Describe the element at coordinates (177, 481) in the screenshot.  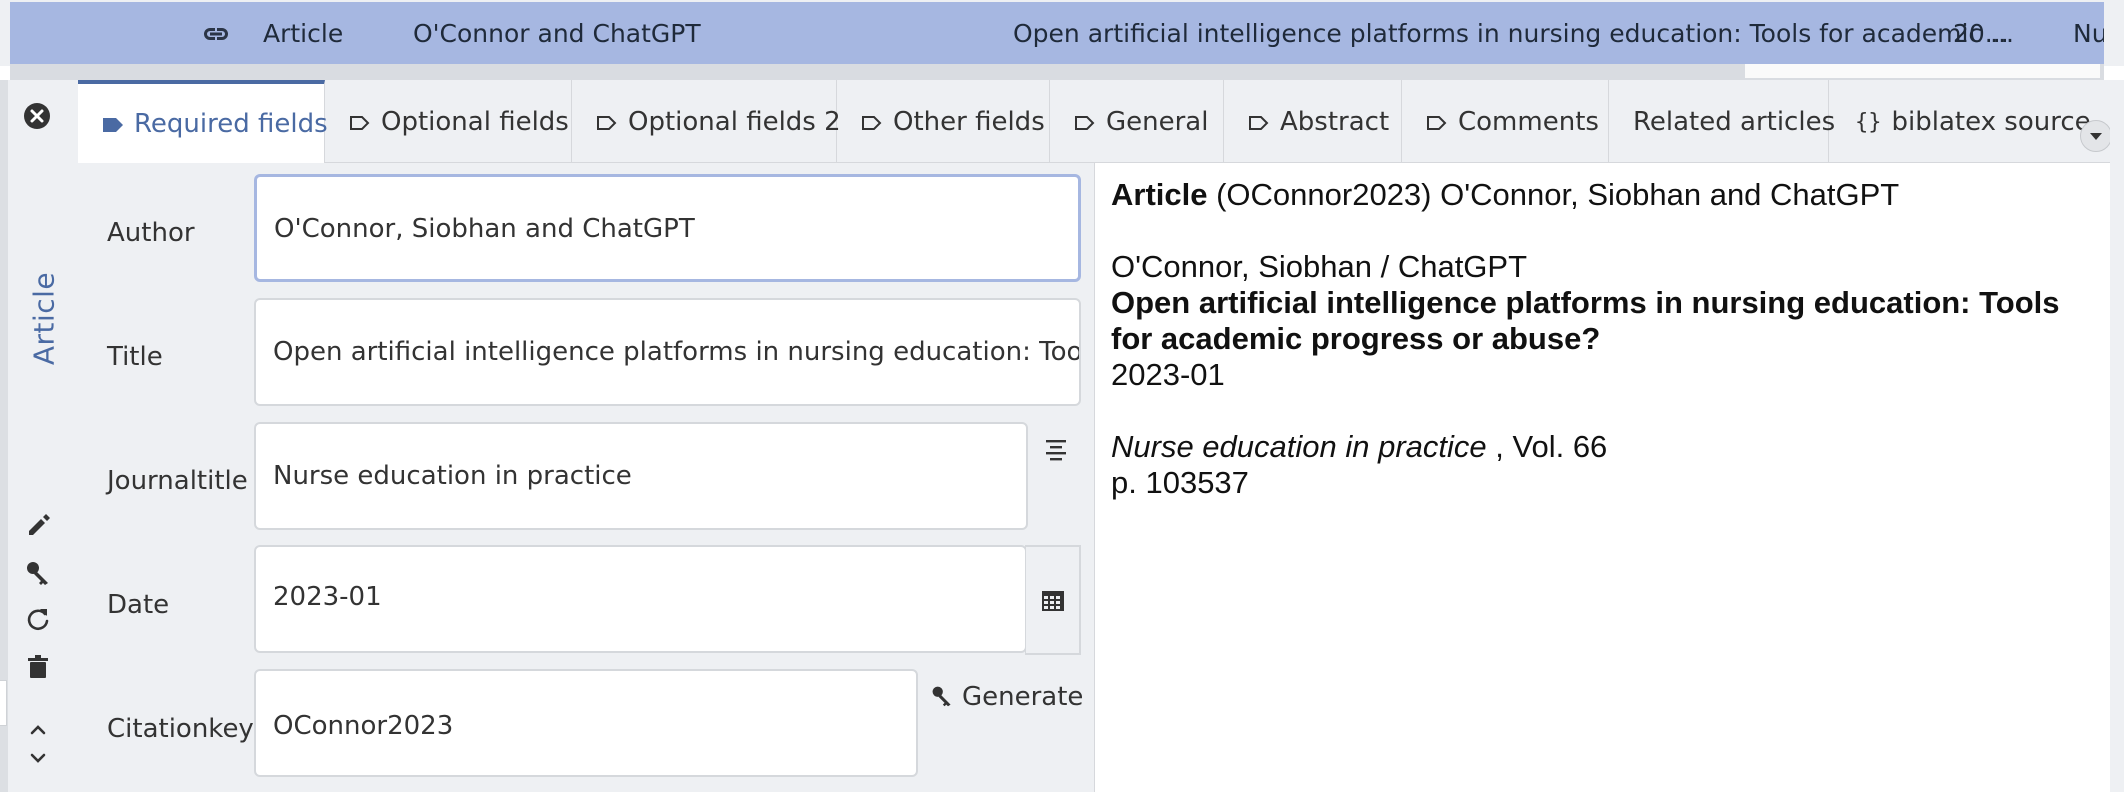
I see `journaltitle-label: Journaltitle` at that location.